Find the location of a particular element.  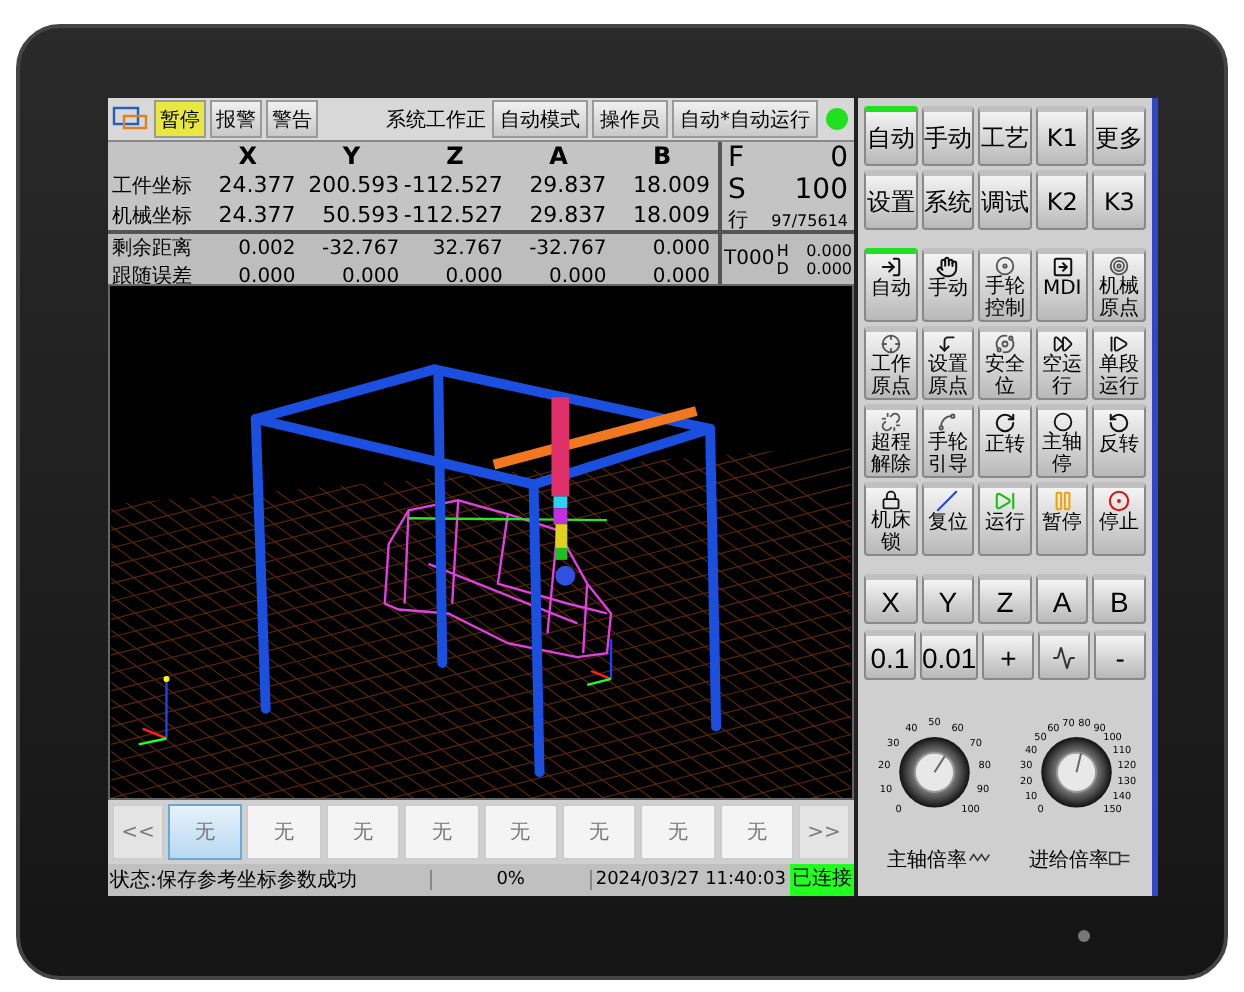

function-key: 手轮引导 is located at coordinates (948, 441).